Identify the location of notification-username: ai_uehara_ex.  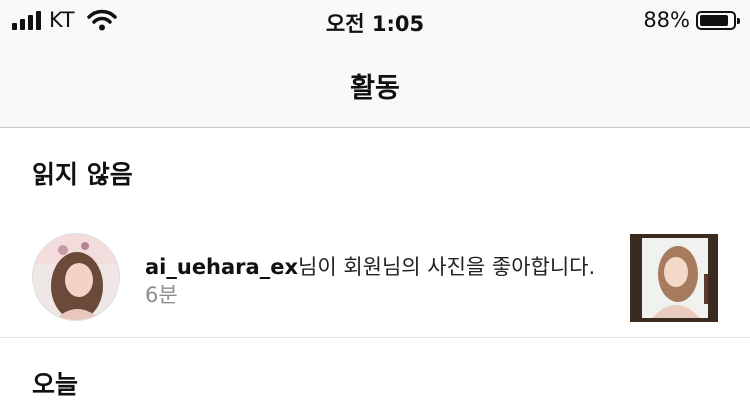
(221, 267).